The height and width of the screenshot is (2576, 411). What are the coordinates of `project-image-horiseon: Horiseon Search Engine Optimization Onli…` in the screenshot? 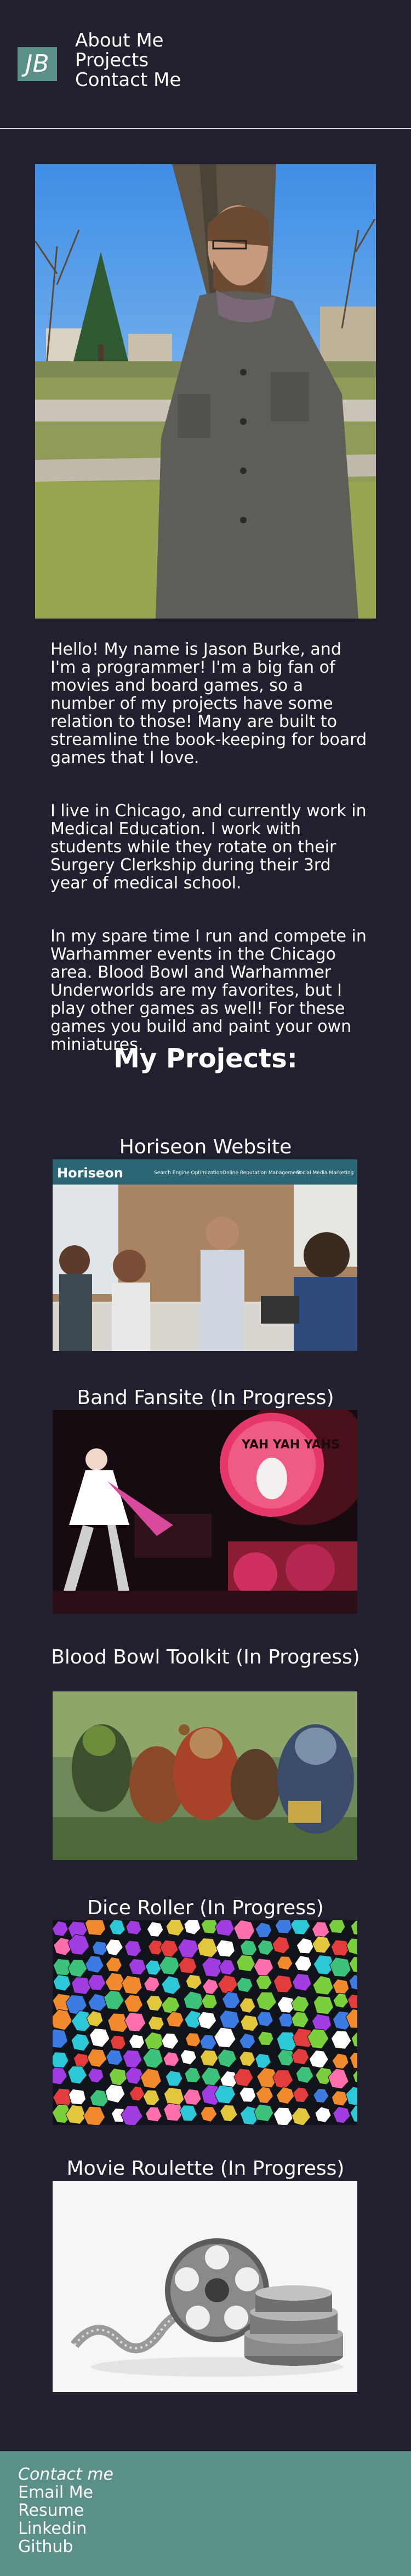 It's located at (205, 1255).